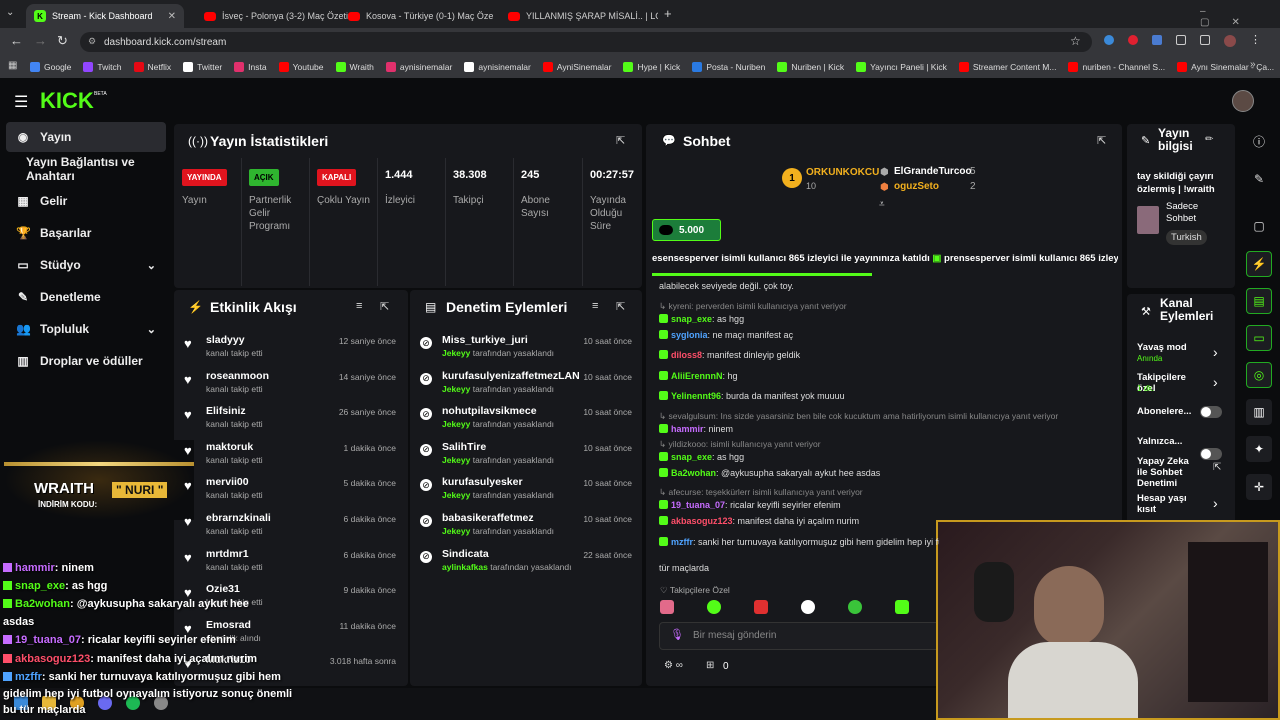 This screenshot has height=720, width=1280. Describe the element at coordinates (687, 429) in the screenshot. I see `chat-username: hammir` at that location.